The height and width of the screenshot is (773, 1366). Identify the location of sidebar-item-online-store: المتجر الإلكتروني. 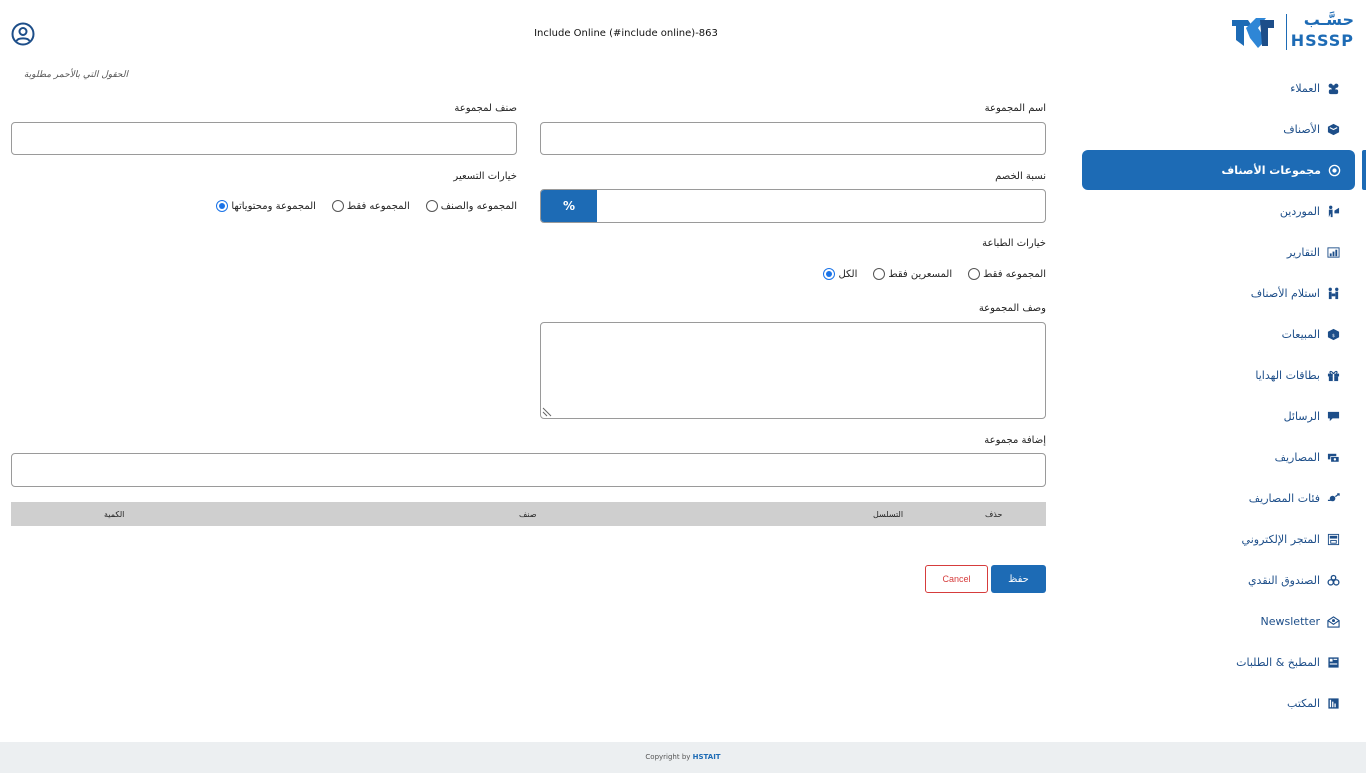
(1291, 539).